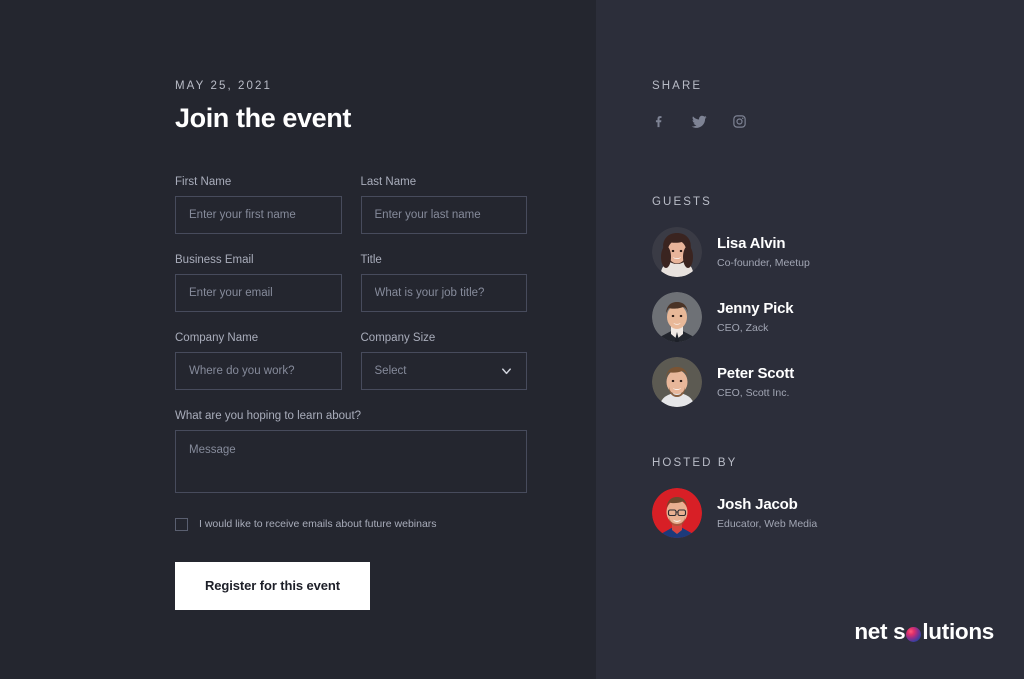 The height and width of the screenshot is (679, 1024). I want to click on person-name: Jenny Pick, so click(755, 309).